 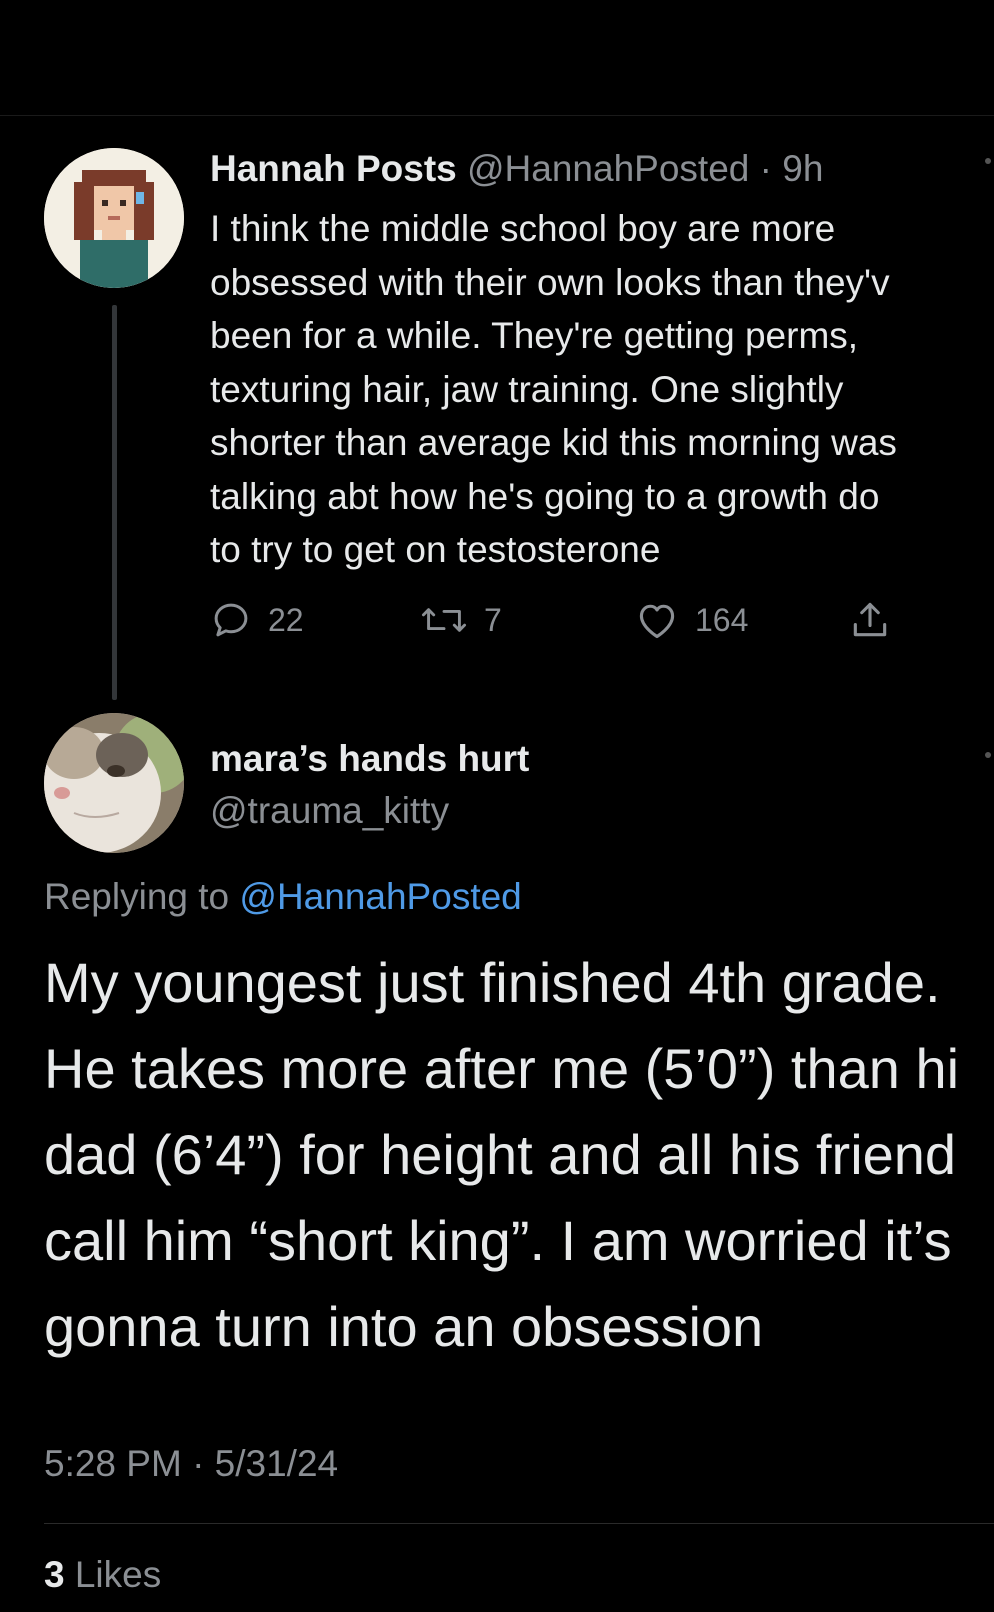 I want to click on reply-timestamp: 5:28 PM · 5/31/24, so click(x=191, y=1464).